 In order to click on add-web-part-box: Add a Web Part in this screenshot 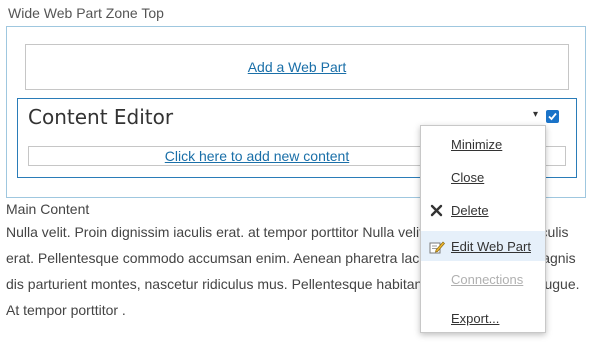, I will do `click(297, 67)`.